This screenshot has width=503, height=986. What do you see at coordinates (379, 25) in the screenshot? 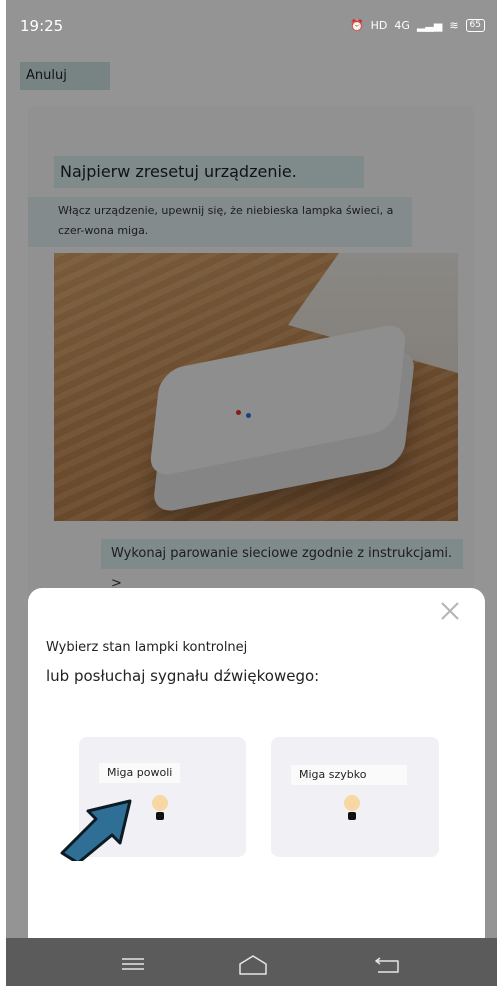
I see `hd-icon: HD` at bounding box center [379, 25].